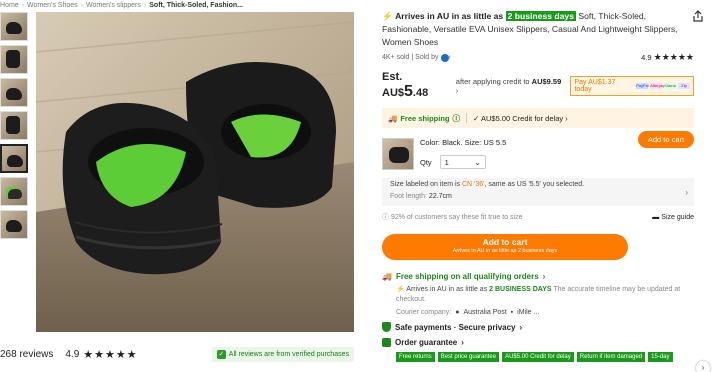 The image size is (720, 372). Describe the element at coordinates (72, 354) in the screenshot. I see `reviews-rating: 4.9` at that location.